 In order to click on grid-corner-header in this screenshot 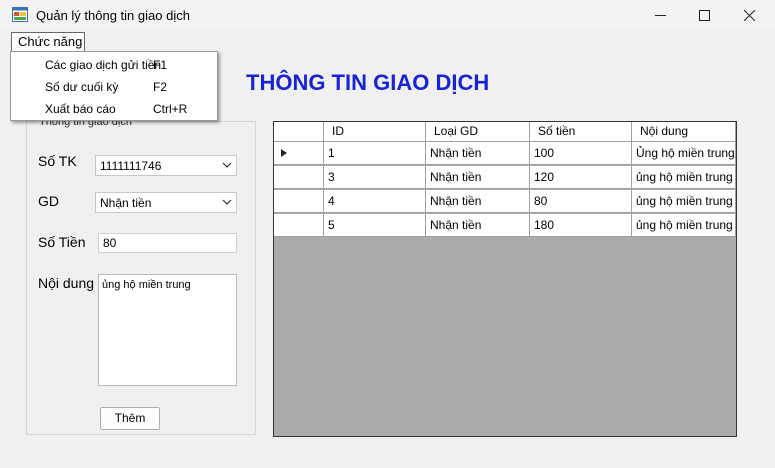, I will do `click(299, 132)`.